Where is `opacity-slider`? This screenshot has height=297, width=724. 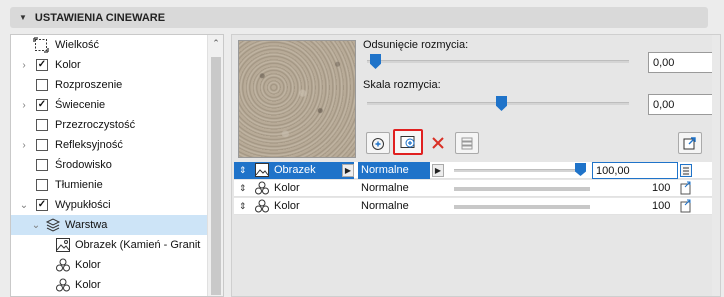
opacity-slider is located at coordinates (519, 170).